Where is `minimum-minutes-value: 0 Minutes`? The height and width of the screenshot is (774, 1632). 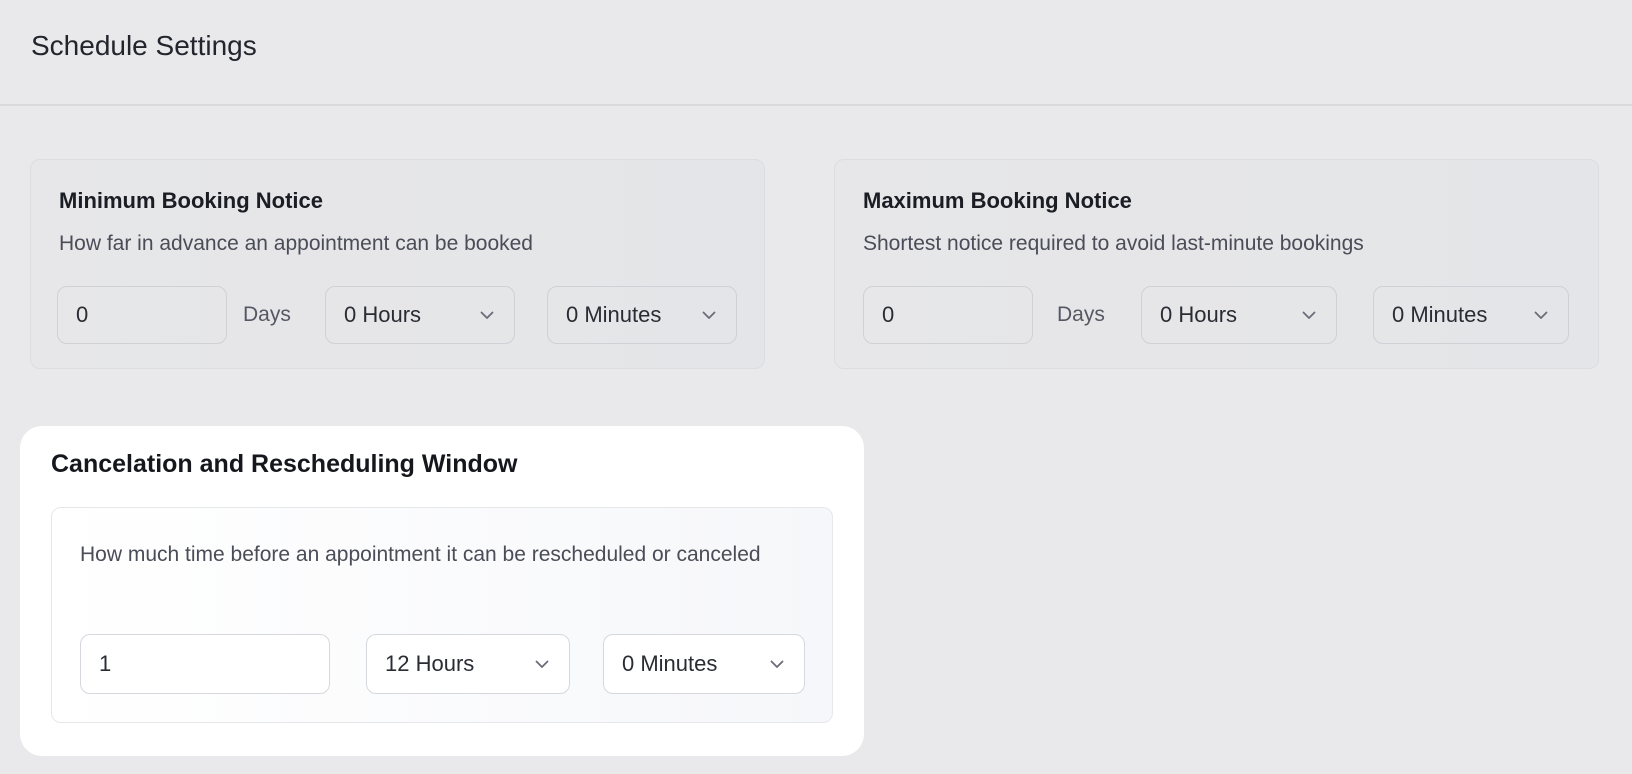 minimum-minutes-value: 0 Minutes is located at coordinates (614, 314).